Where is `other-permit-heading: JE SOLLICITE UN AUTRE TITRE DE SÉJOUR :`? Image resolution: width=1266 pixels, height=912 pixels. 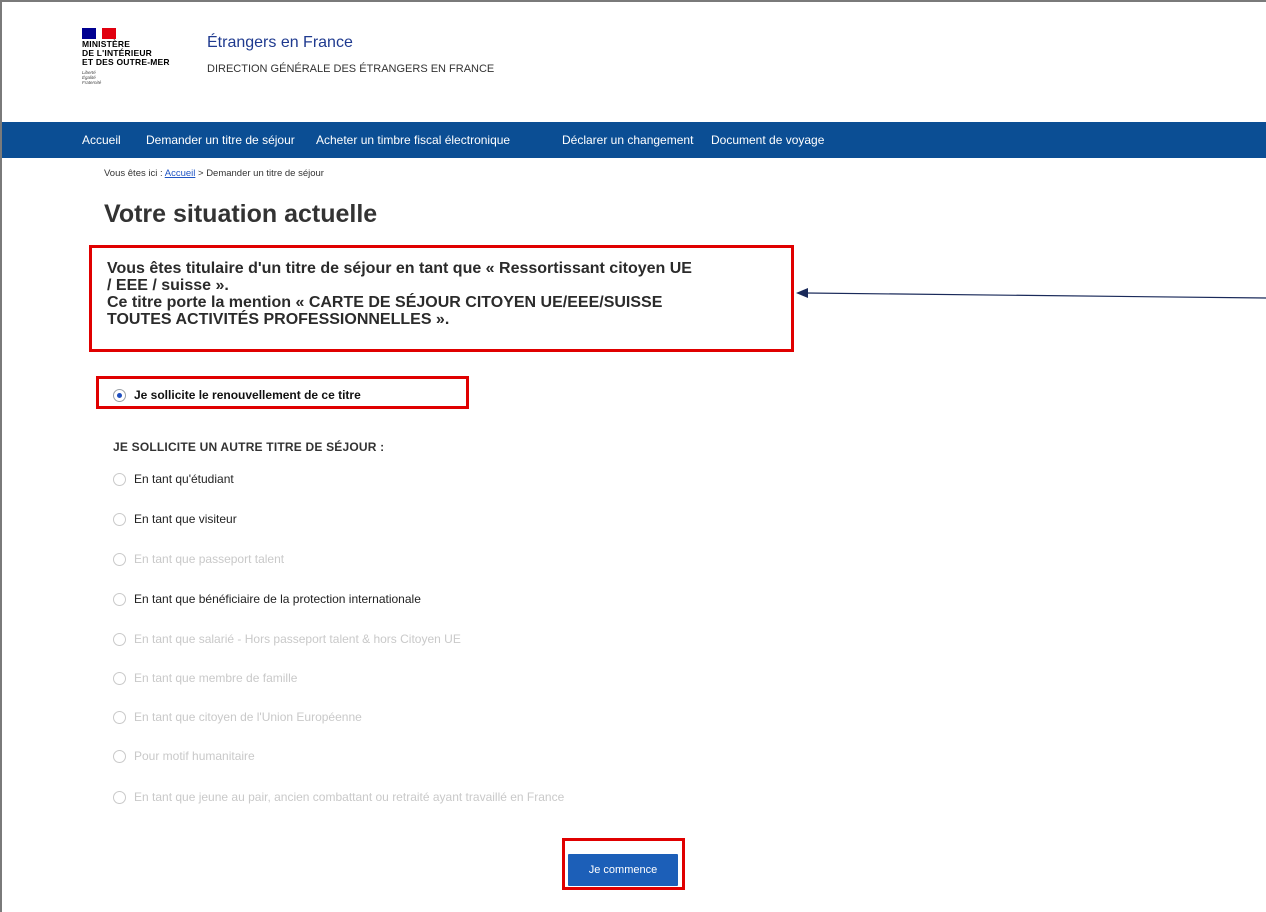 other-permit-heading: JE SOLLICITE UN AUTRE TITRE DE SÉJOUR : is located at coordinates (249, 447).